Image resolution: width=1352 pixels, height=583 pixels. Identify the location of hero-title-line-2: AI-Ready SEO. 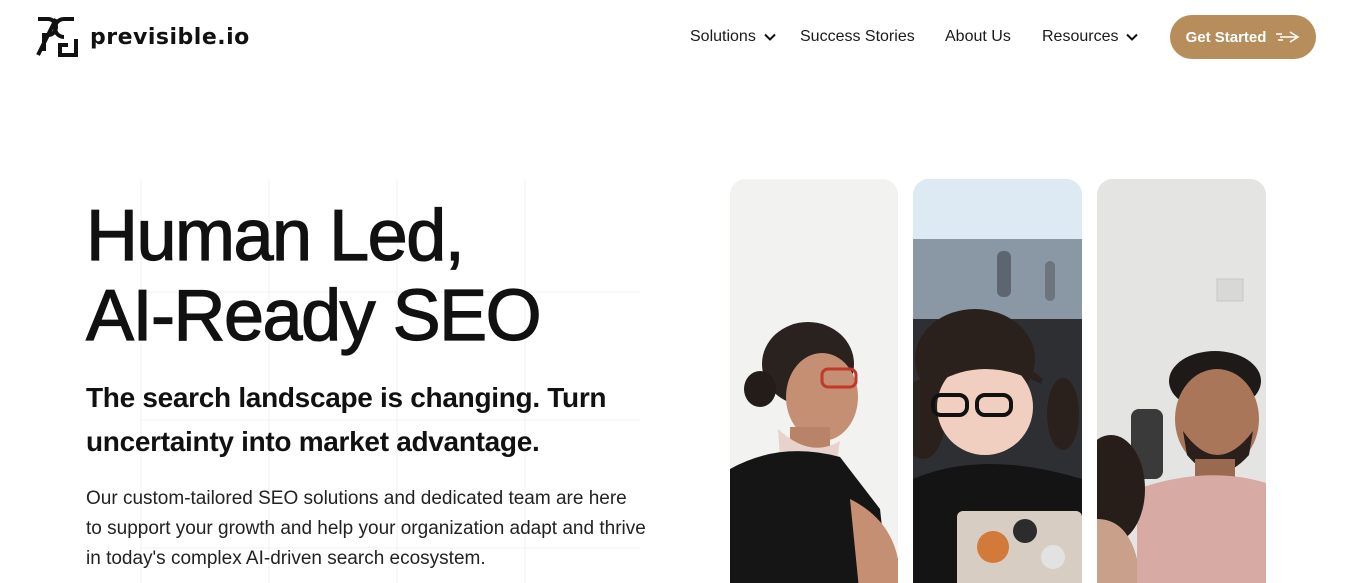
(313, 315).